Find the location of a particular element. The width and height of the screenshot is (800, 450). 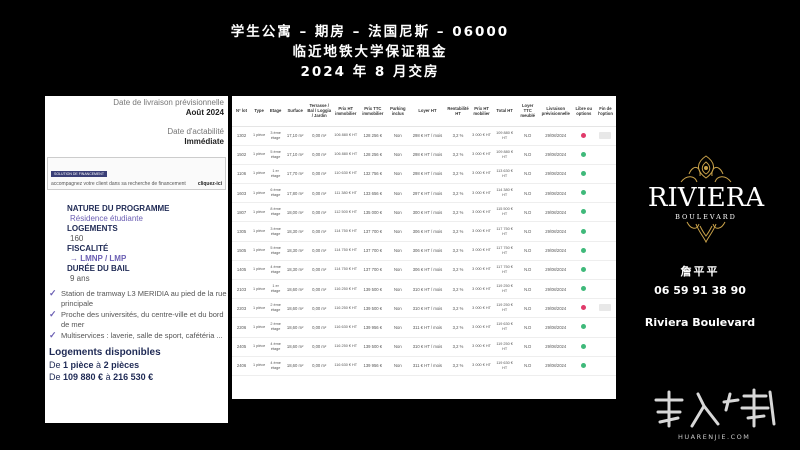

bail-value: 9 ans is located at coordinates (80, 278).